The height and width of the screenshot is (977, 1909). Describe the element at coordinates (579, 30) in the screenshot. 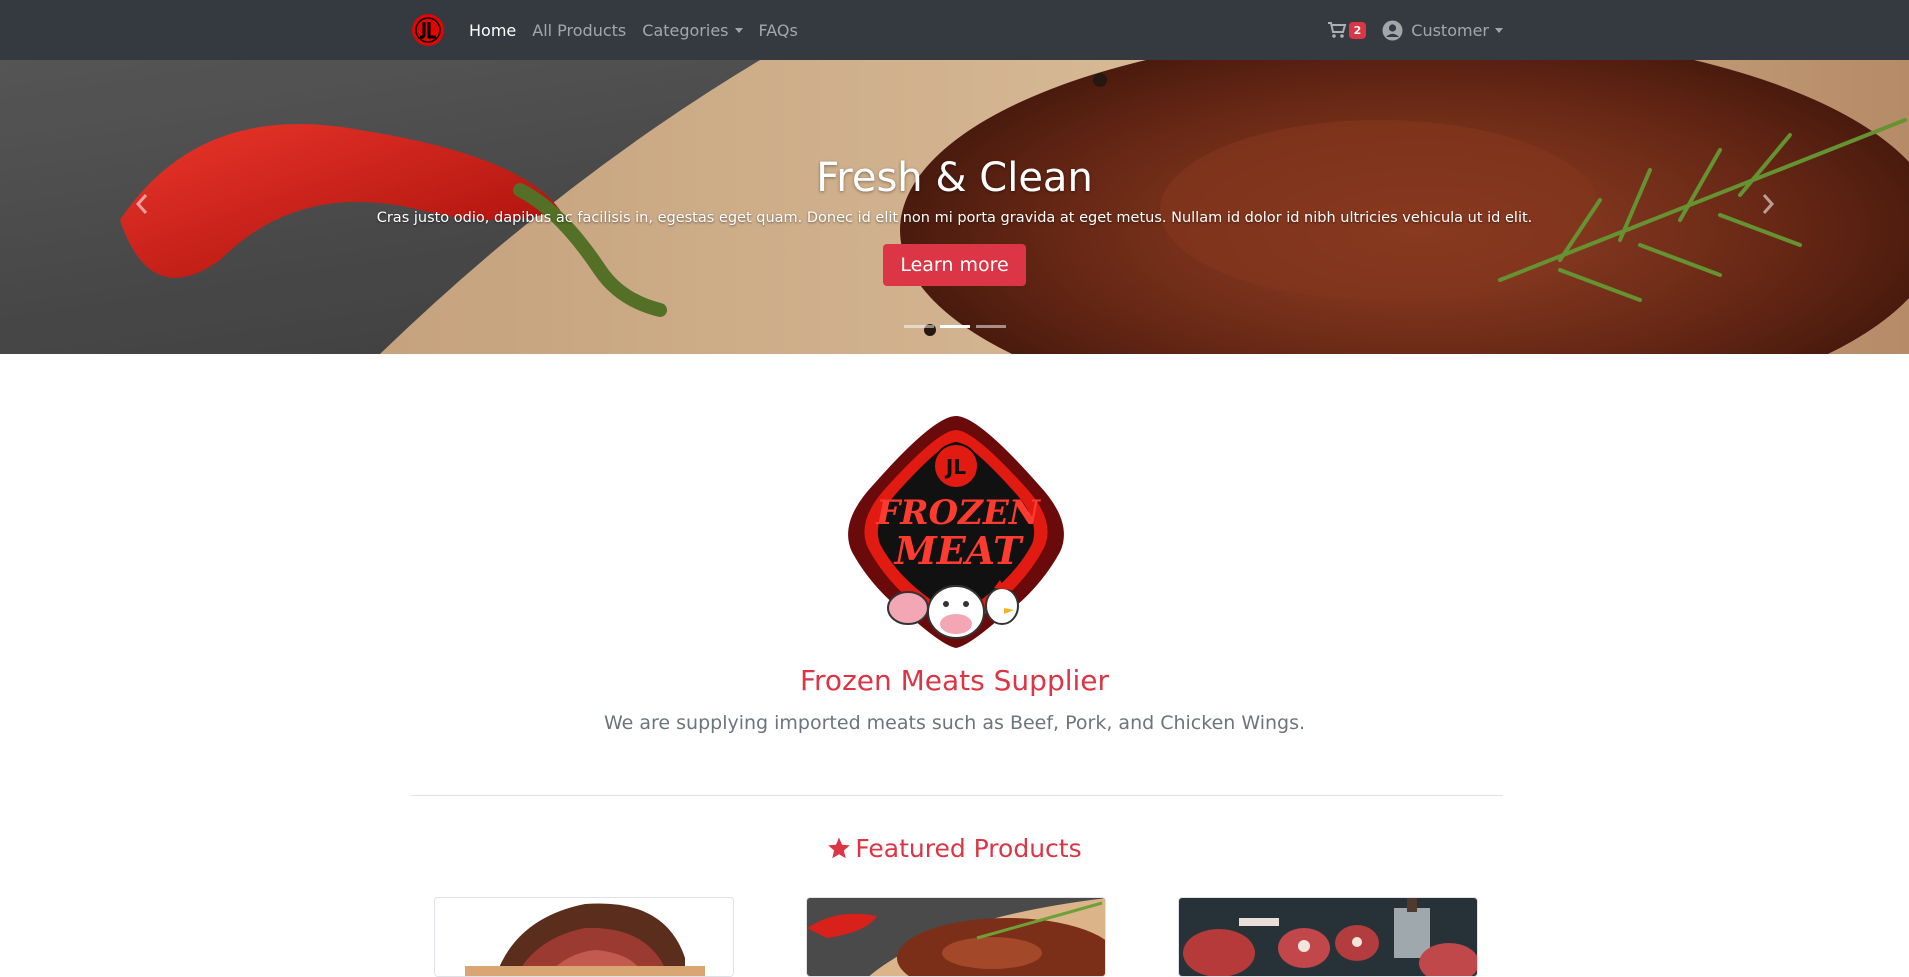

I see `nav-all-products: All Products` at that location.